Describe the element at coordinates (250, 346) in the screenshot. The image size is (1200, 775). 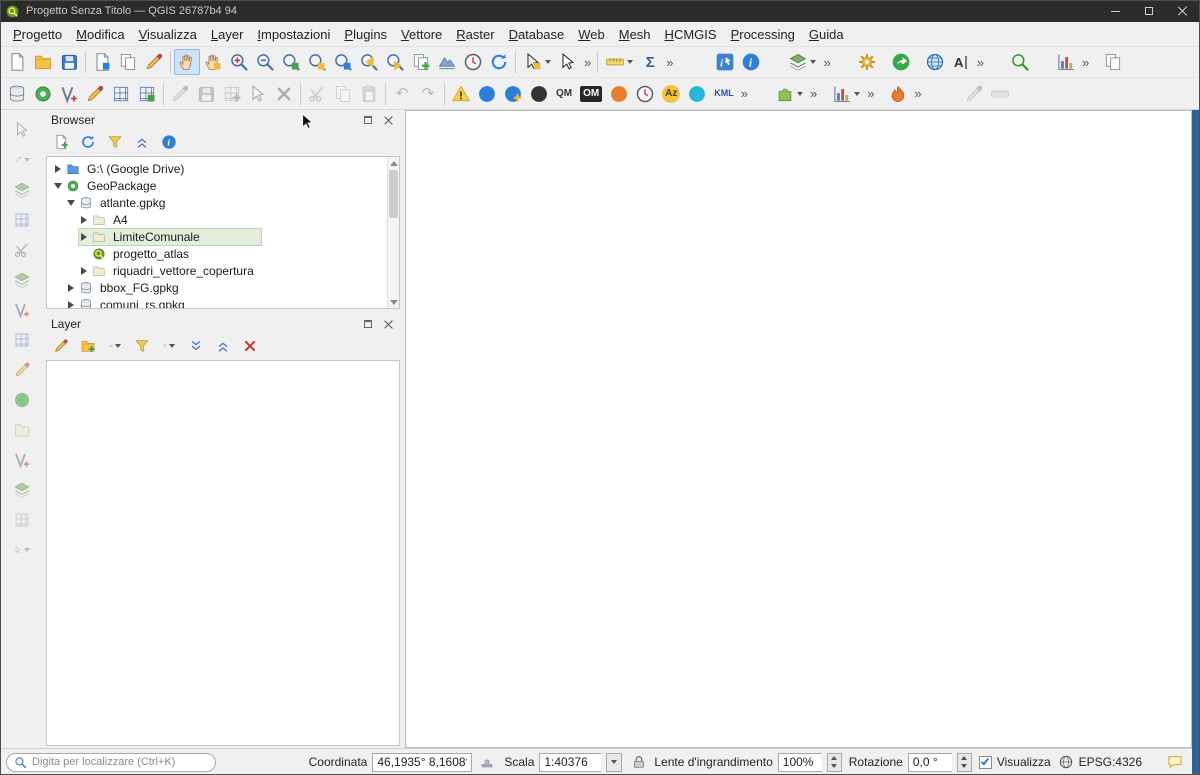
I see `remove-layer-button` at that location.